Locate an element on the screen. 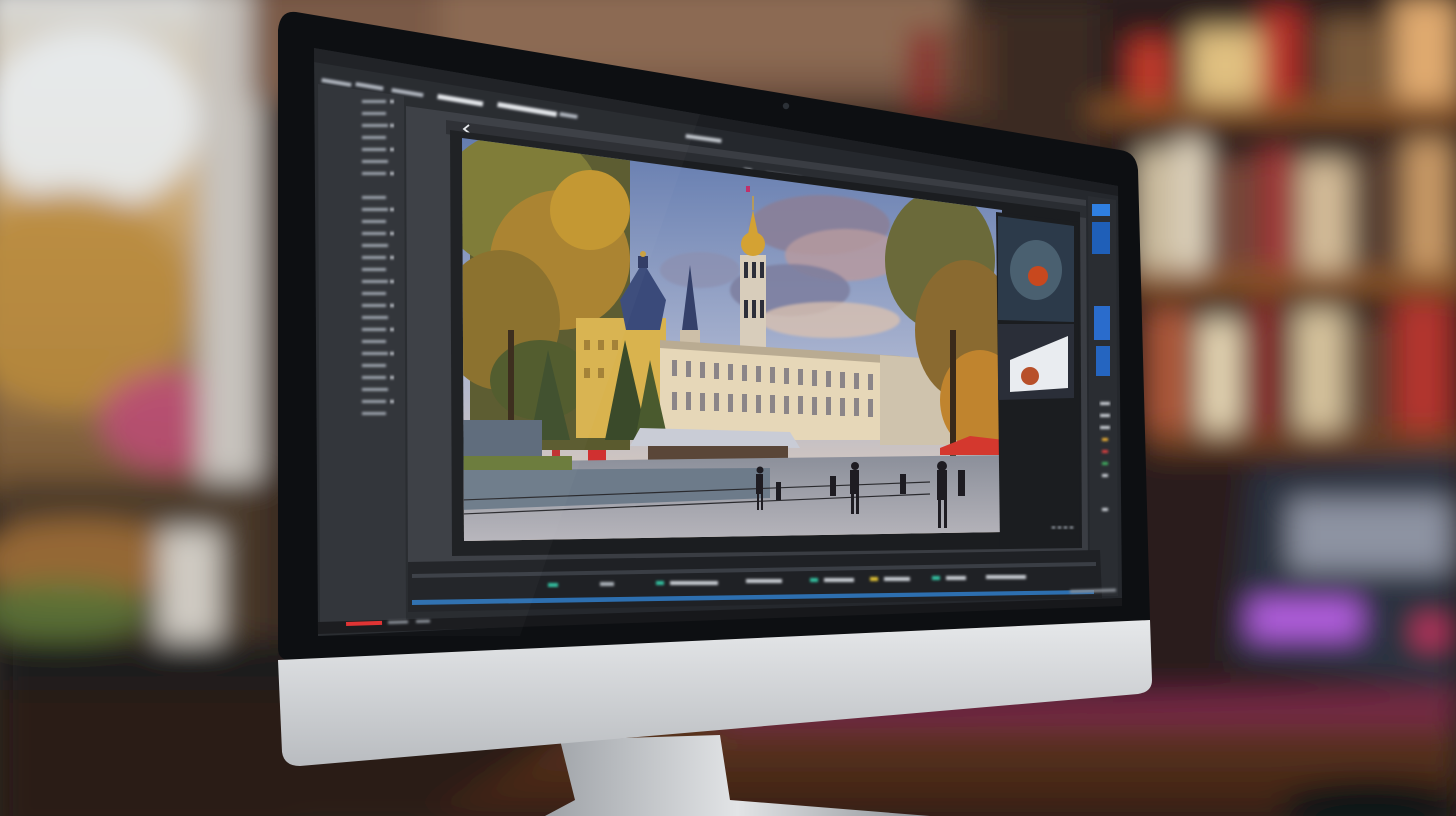 The height and width of the screenshot is (816, 1456). tool-strip is located at coordinates (1103, 396).